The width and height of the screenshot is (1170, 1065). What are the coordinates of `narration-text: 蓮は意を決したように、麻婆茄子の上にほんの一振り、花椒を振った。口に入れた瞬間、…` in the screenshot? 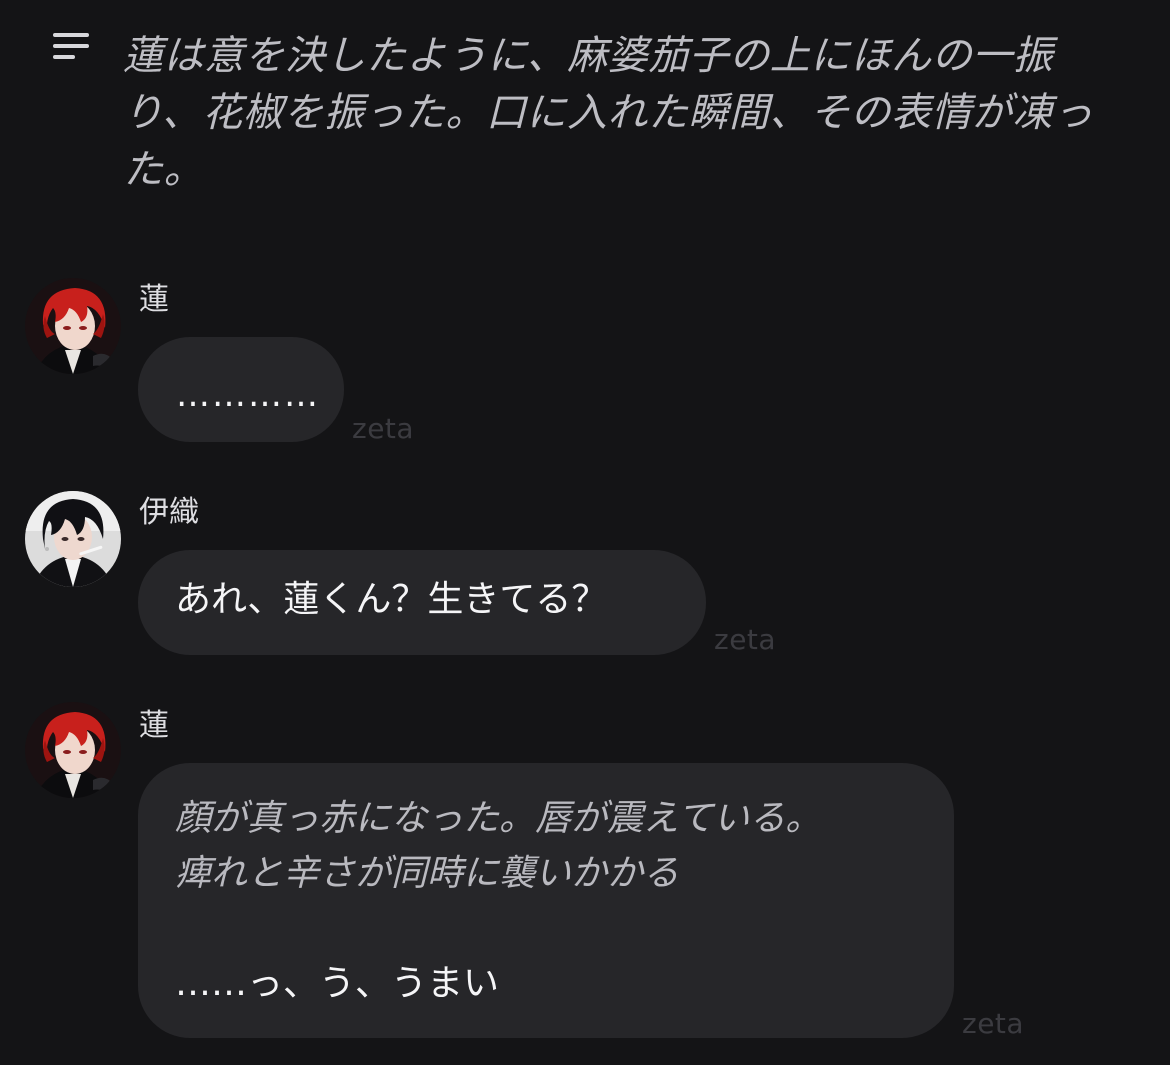 It's located at (608, 113).